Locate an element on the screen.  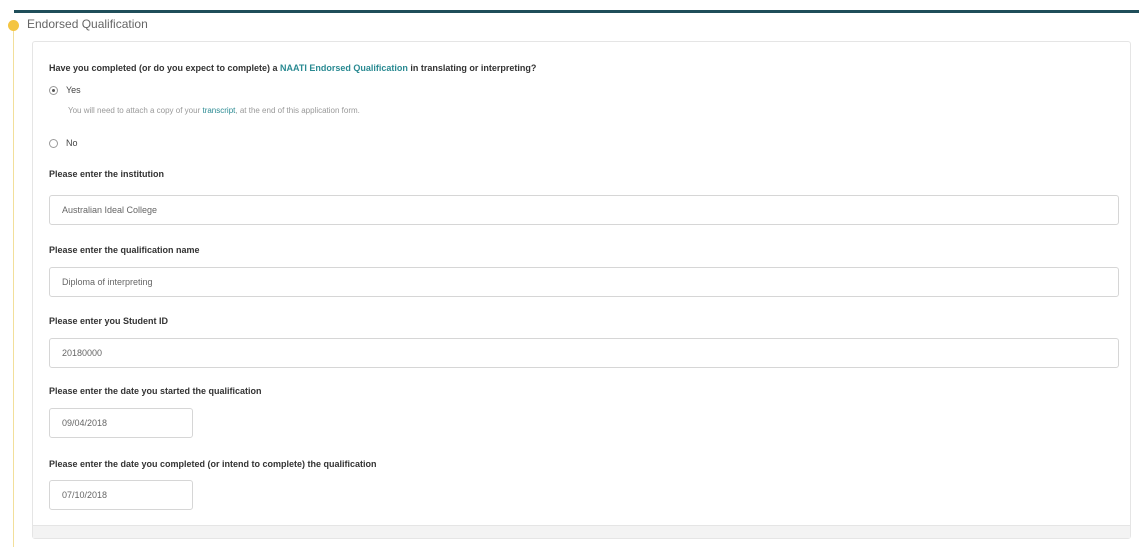
student-id-input: 20180000 is located at coordinates (584, 353).